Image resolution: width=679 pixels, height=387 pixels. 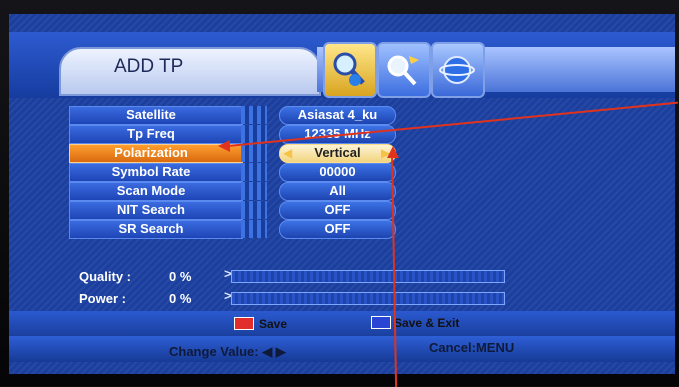 I want to click on setting-value: Asiasat 4_ku, so click(x=337, y=114).